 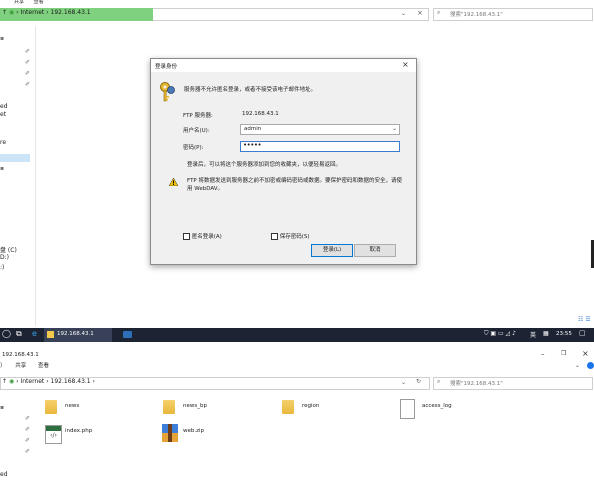 I want to click on sidebar-item: et, so click(x=3, y=114).